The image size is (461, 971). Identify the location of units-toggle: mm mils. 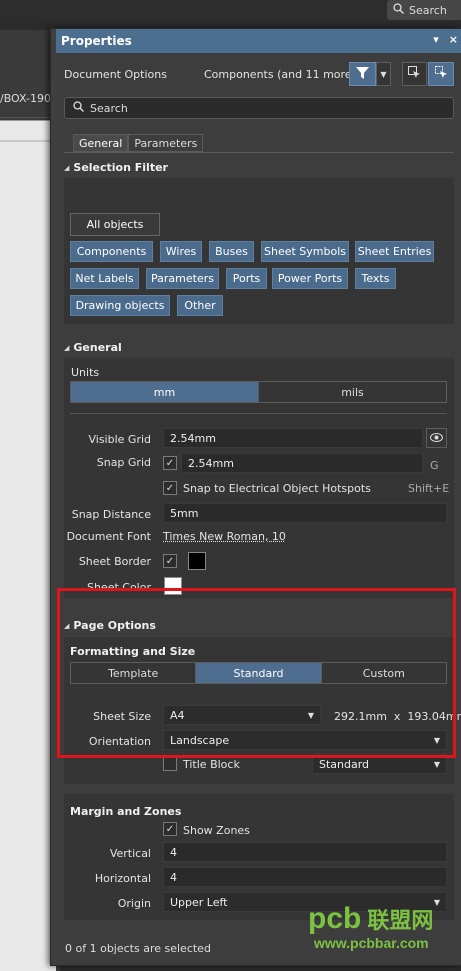
(258, 392).